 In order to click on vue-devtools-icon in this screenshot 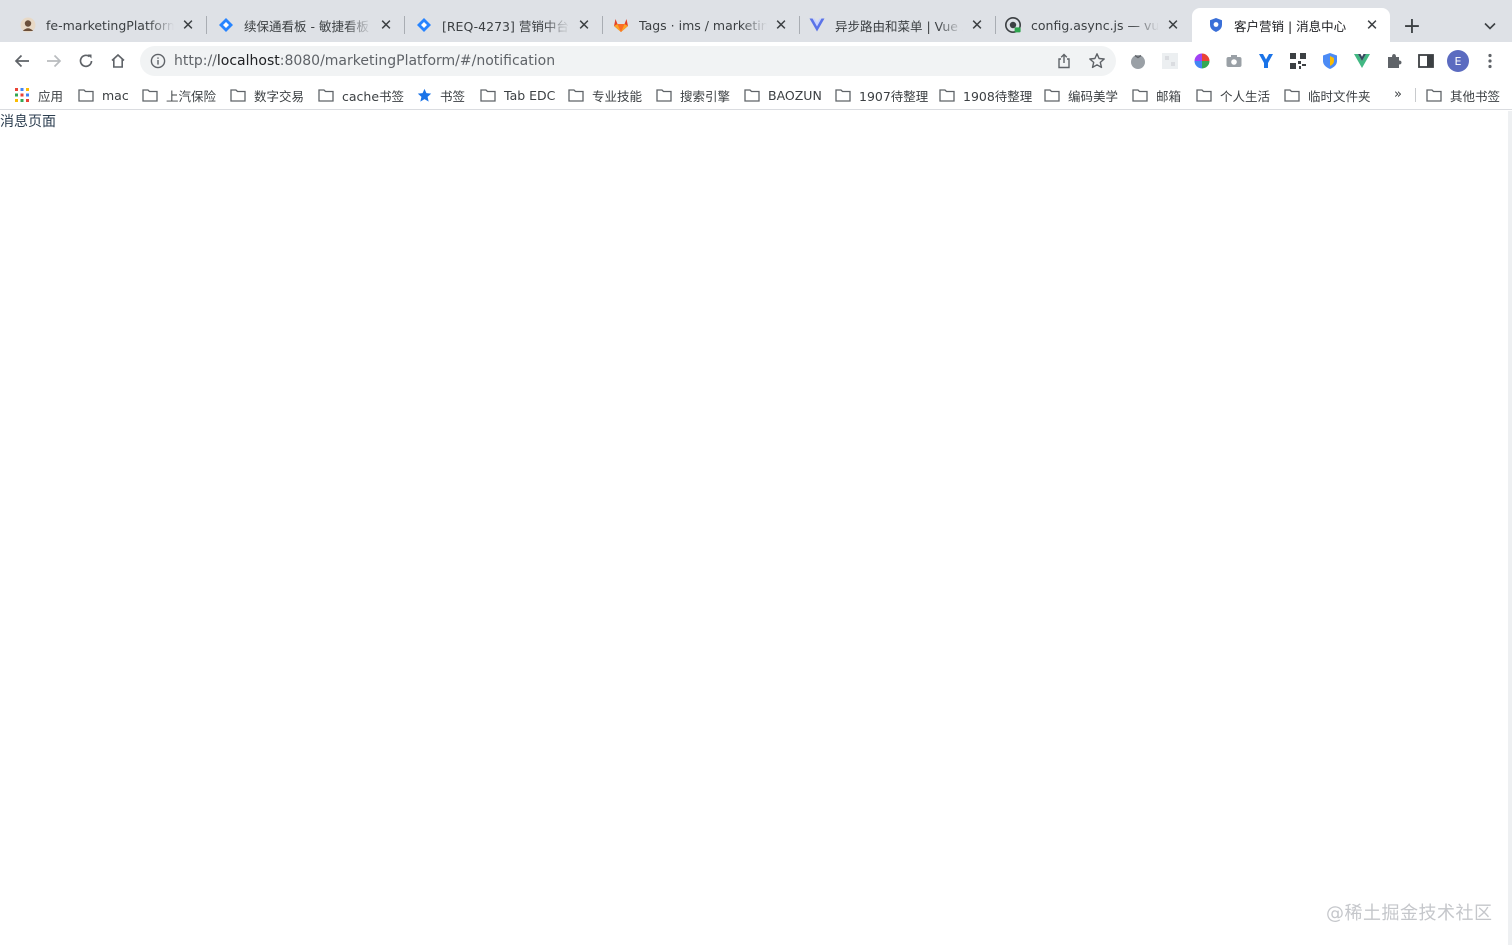, I will do `click(1362, 61)`.